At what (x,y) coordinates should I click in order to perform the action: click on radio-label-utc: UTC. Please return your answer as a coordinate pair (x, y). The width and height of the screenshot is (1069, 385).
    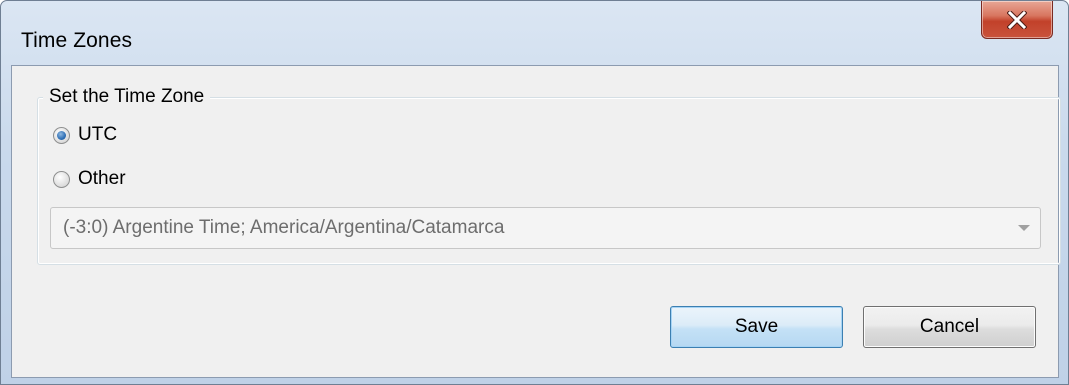
    Looking at the image, I should click on (98, 134).